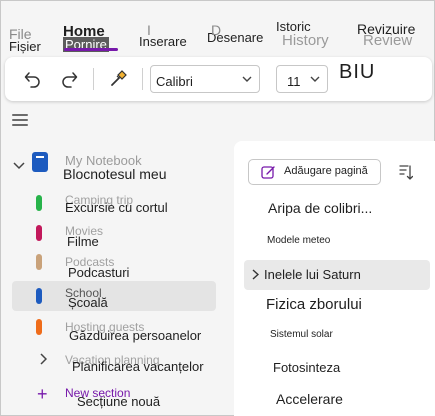 This screenshot has height=416, width=435. I want to click on navigation-toggle-button, so click(20, 121).